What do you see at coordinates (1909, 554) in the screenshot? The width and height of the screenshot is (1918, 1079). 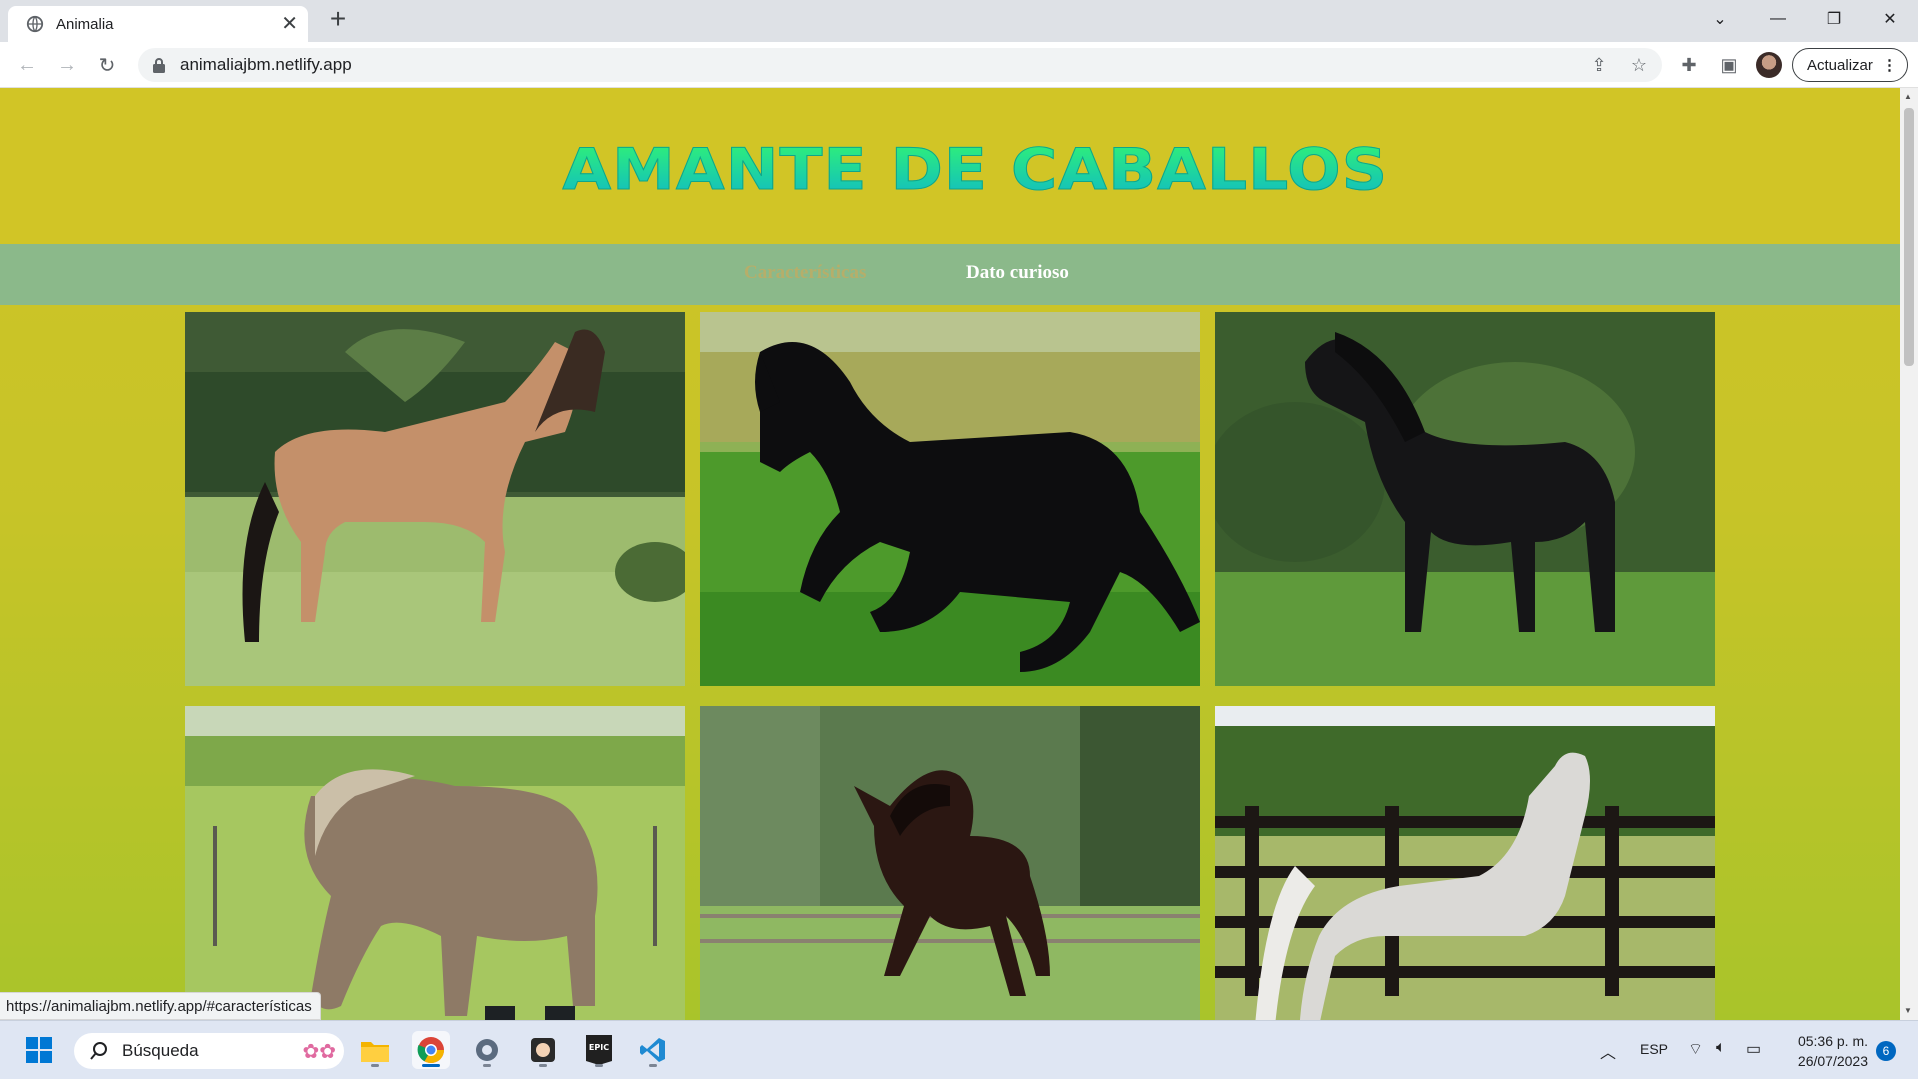 I see `page-scrollbar: ▲ ▼` at bounding box center [1909, 554].